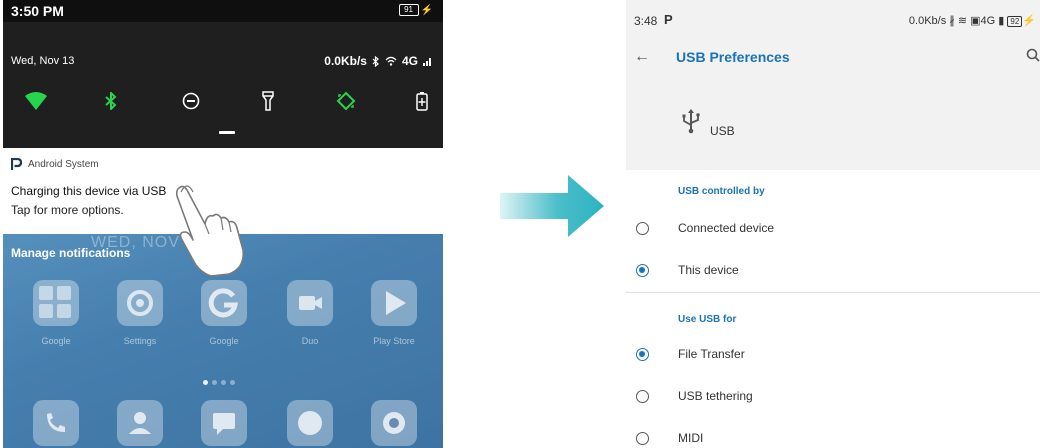 The width and height of the screenshot is (1040, 448). What do you see at coordinates (833, 292) in the screenshot?
I see `divider` at bounding box center [833, 292].